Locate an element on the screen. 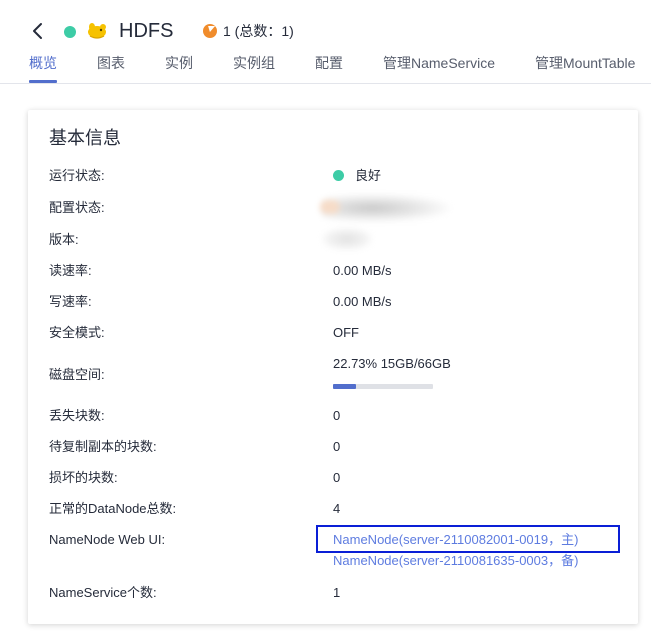 This screenshot has width=651, height=635. tab-instance-groups: 实例组 is located at coordinates (254, 63).